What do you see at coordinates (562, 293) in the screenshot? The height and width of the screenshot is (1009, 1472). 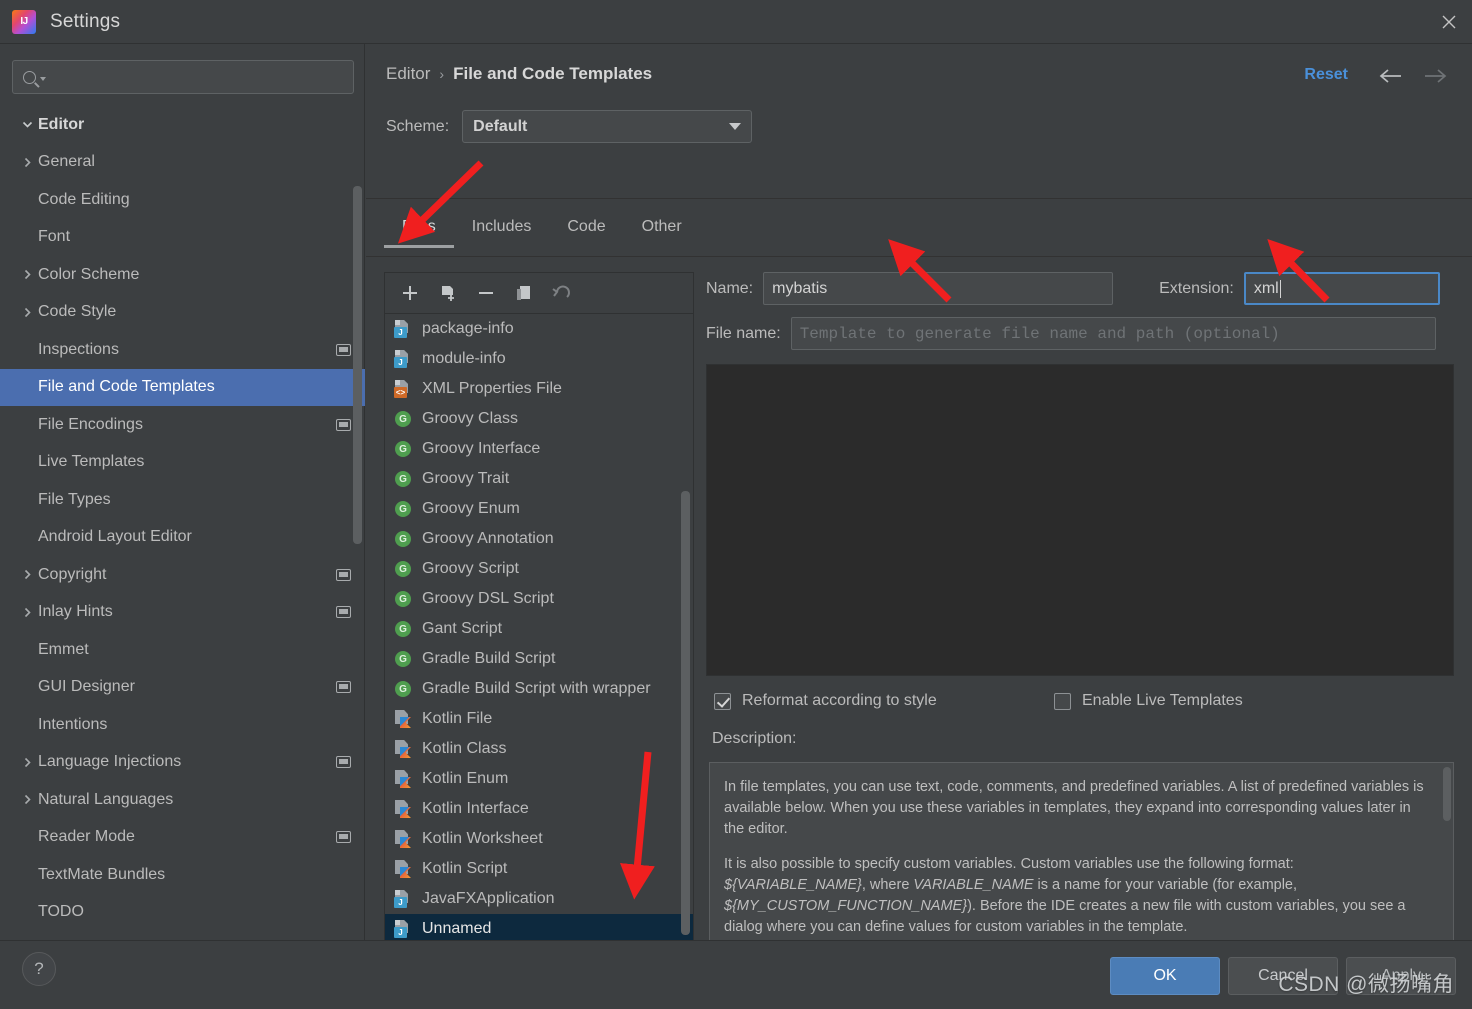 I see `reset-template-button` at bounding box center [562, 293].